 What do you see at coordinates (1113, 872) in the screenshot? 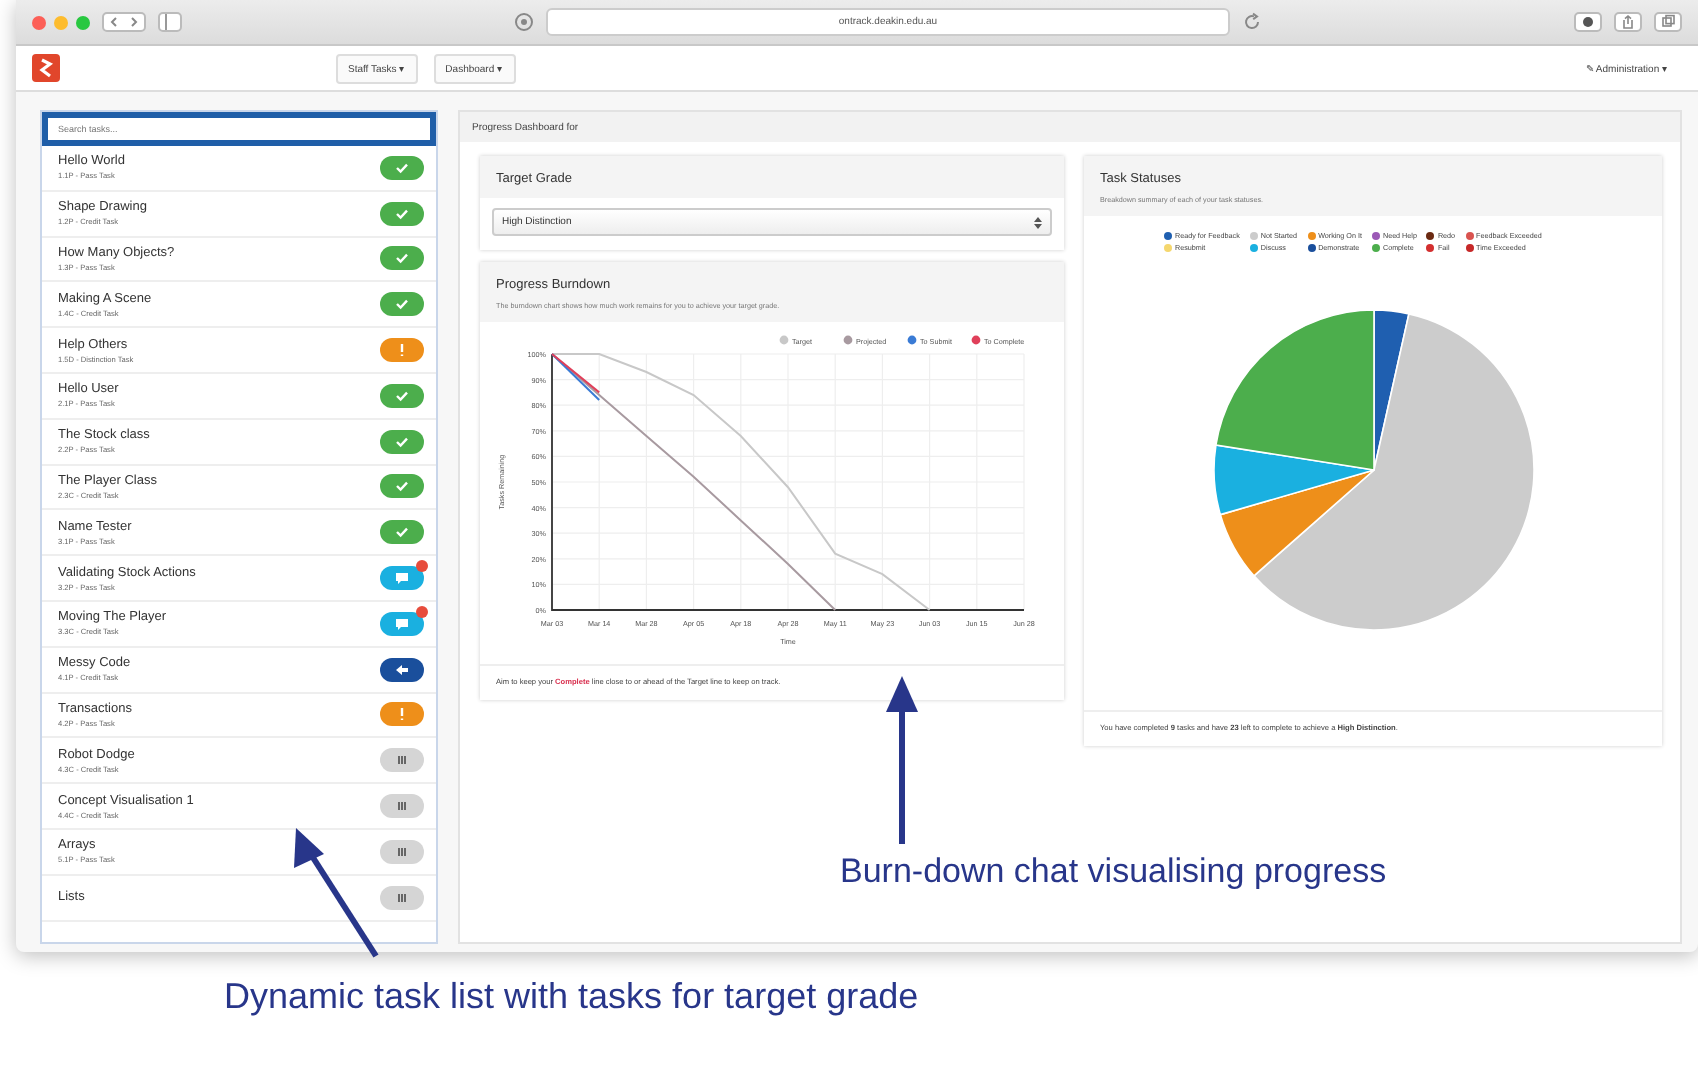
I see `annotation-text: Burn-down chat visualising progress` at bounding box center [1113, 872].